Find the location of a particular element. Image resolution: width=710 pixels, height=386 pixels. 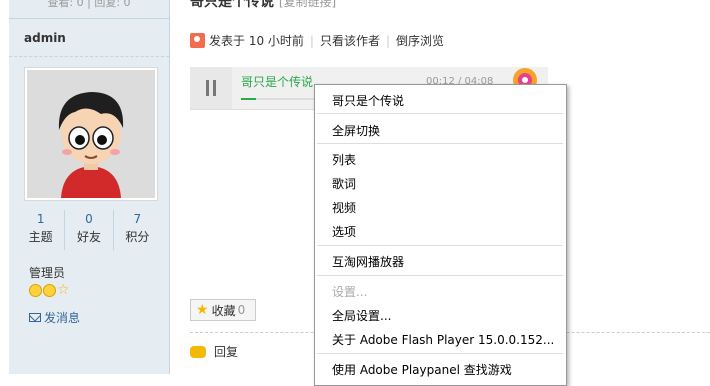

envelope-icon is located at coordinates (35, 317).